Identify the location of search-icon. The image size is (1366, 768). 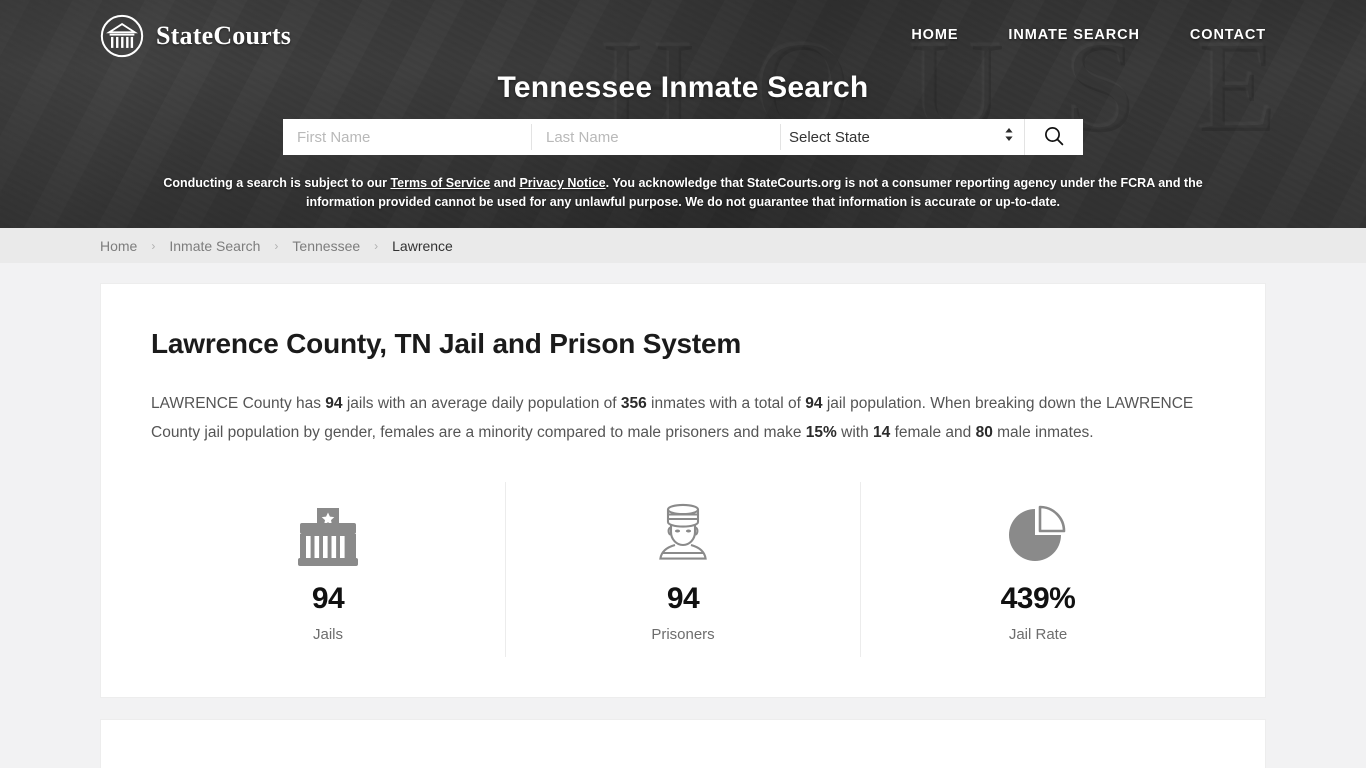
(1054, 137).